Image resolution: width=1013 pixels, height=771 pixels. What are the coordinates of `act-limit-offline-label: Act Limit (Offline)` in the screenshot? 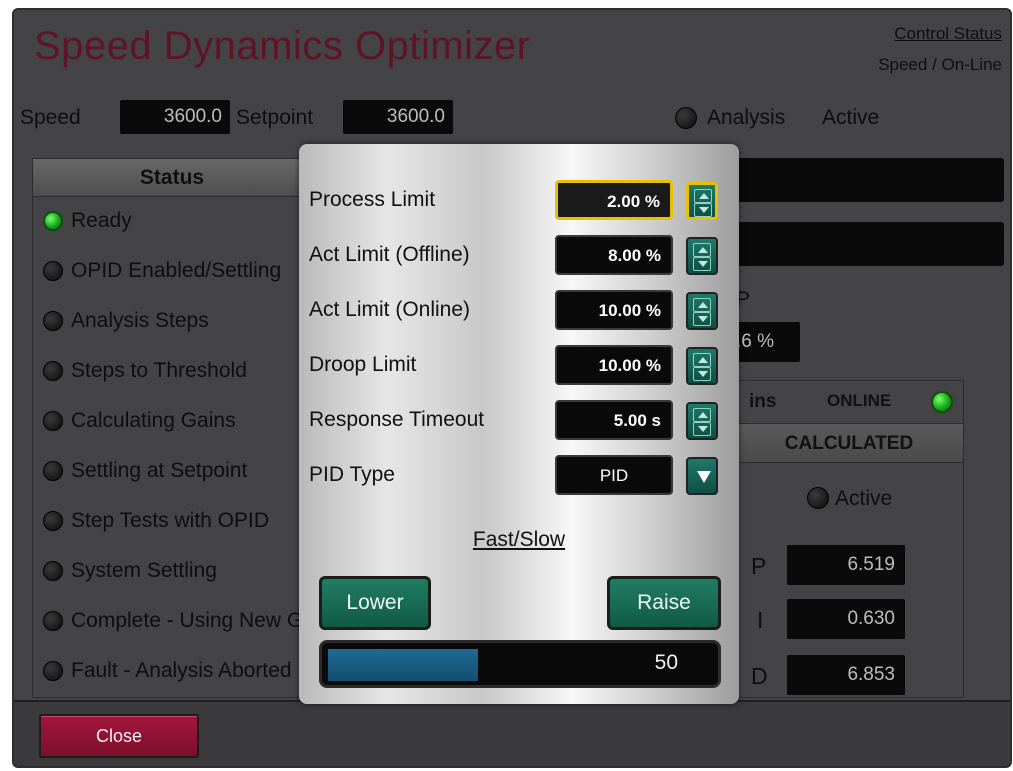 It's located at (389, 254).